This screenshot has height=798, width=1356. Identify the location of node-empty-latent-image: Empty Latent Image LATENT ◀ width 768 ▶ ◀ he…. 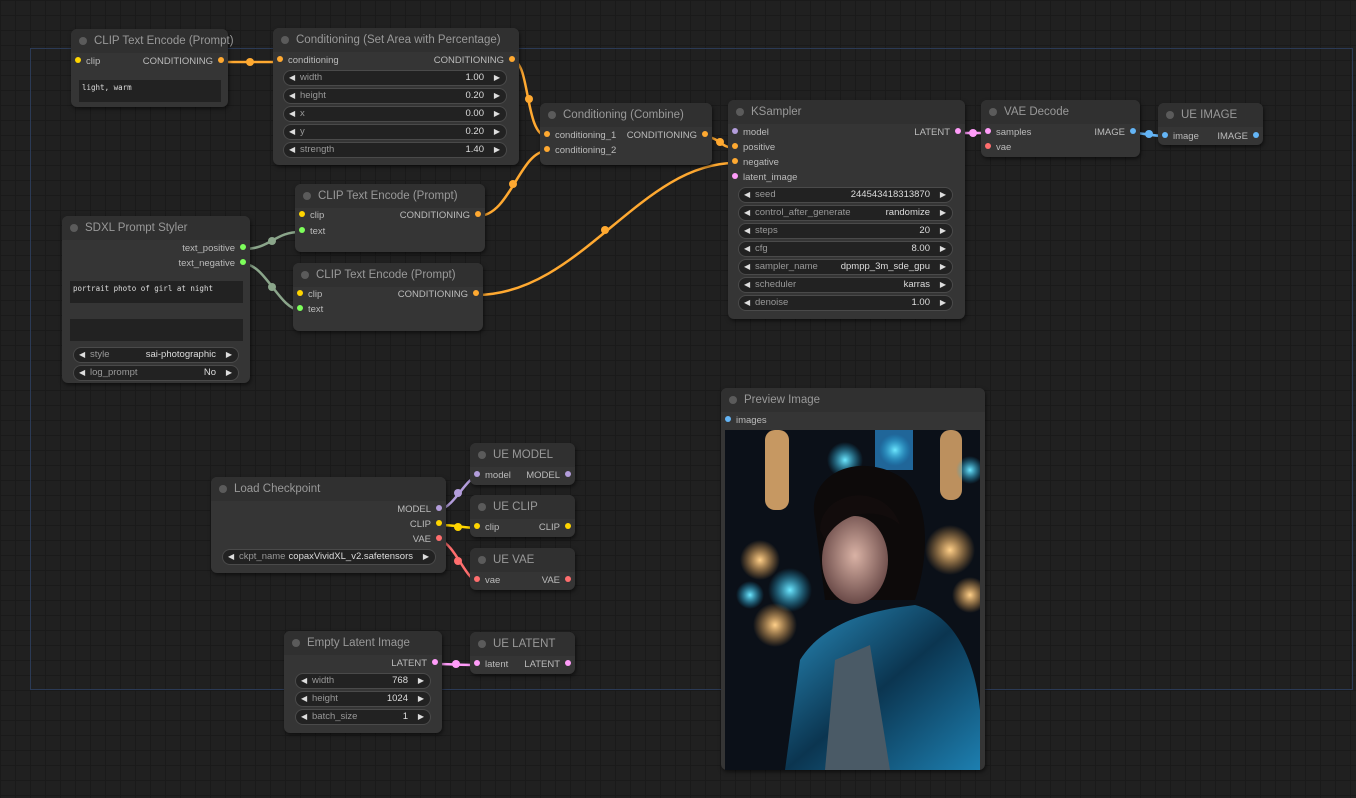
(363, 682).